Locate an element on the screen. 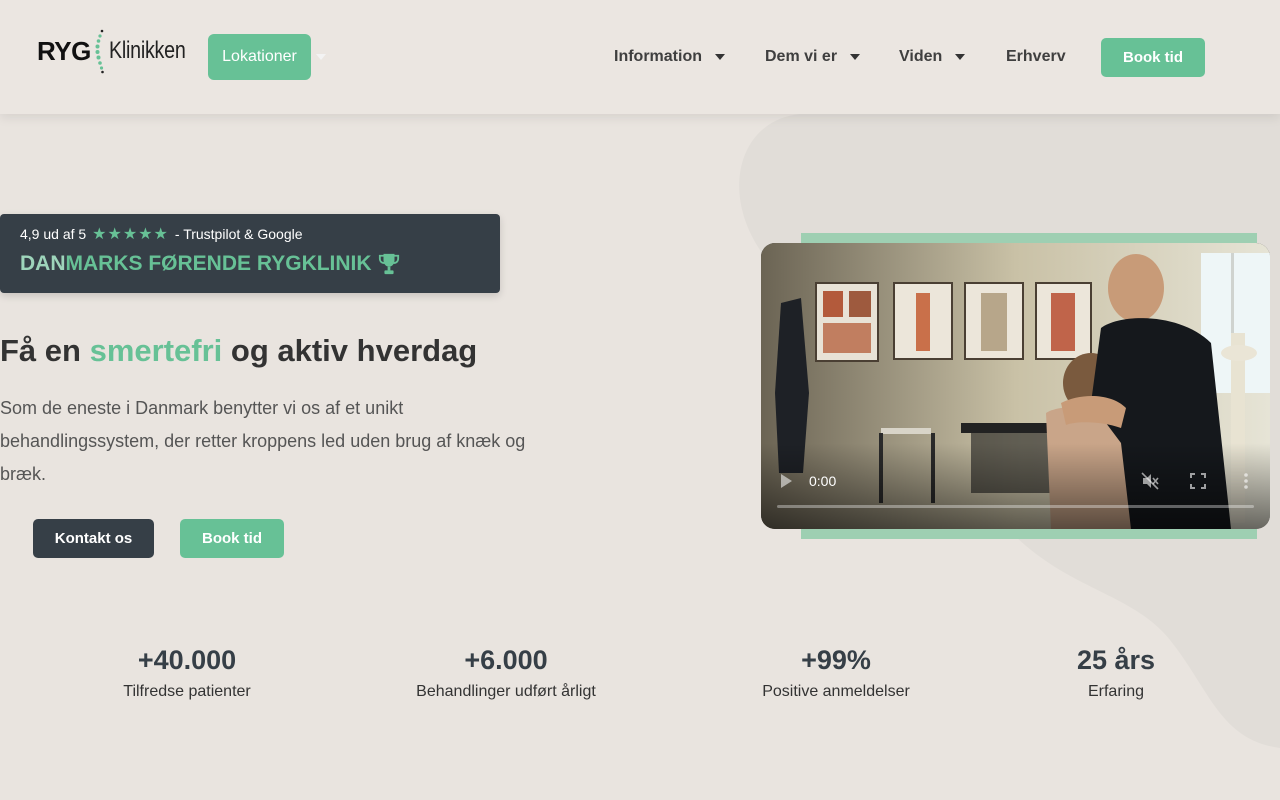 The image size is (1280, 800). stat-label: Behandlinger udført årligt is located at coordinates (506, 691).